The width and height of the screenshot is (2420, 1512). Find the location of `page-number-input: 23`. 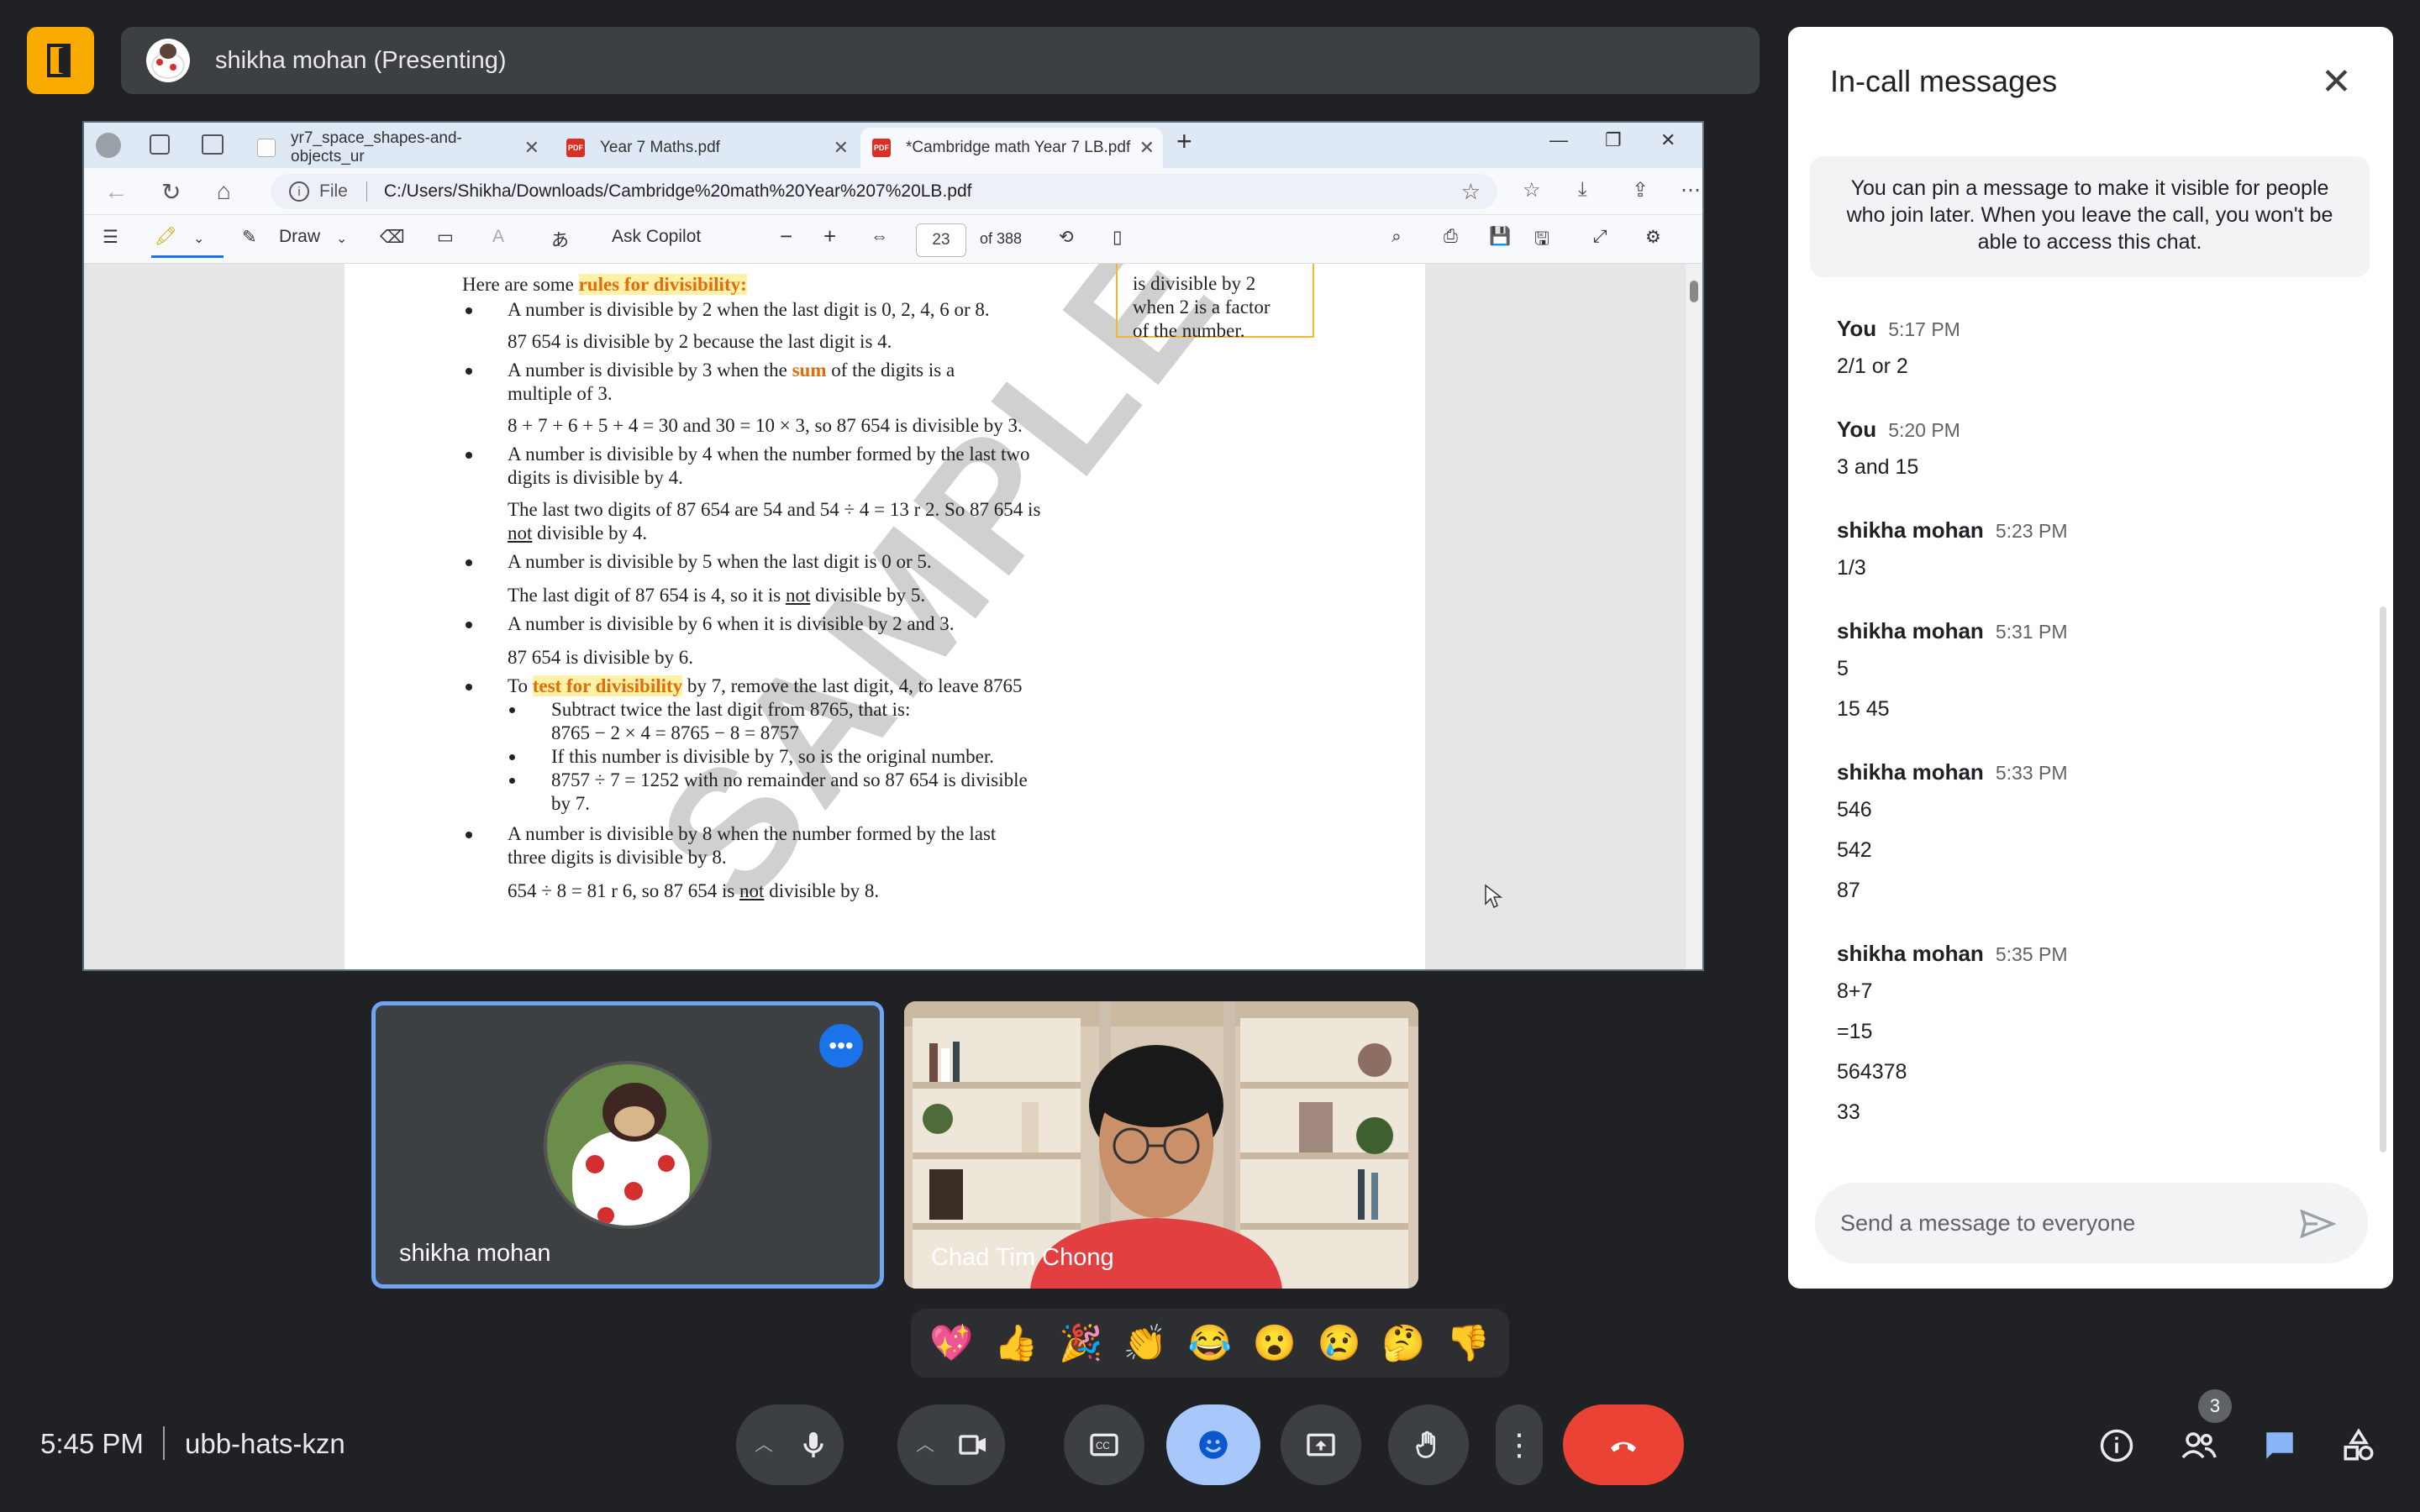

page-number-input: 23 is located at coordinates (941, 240).